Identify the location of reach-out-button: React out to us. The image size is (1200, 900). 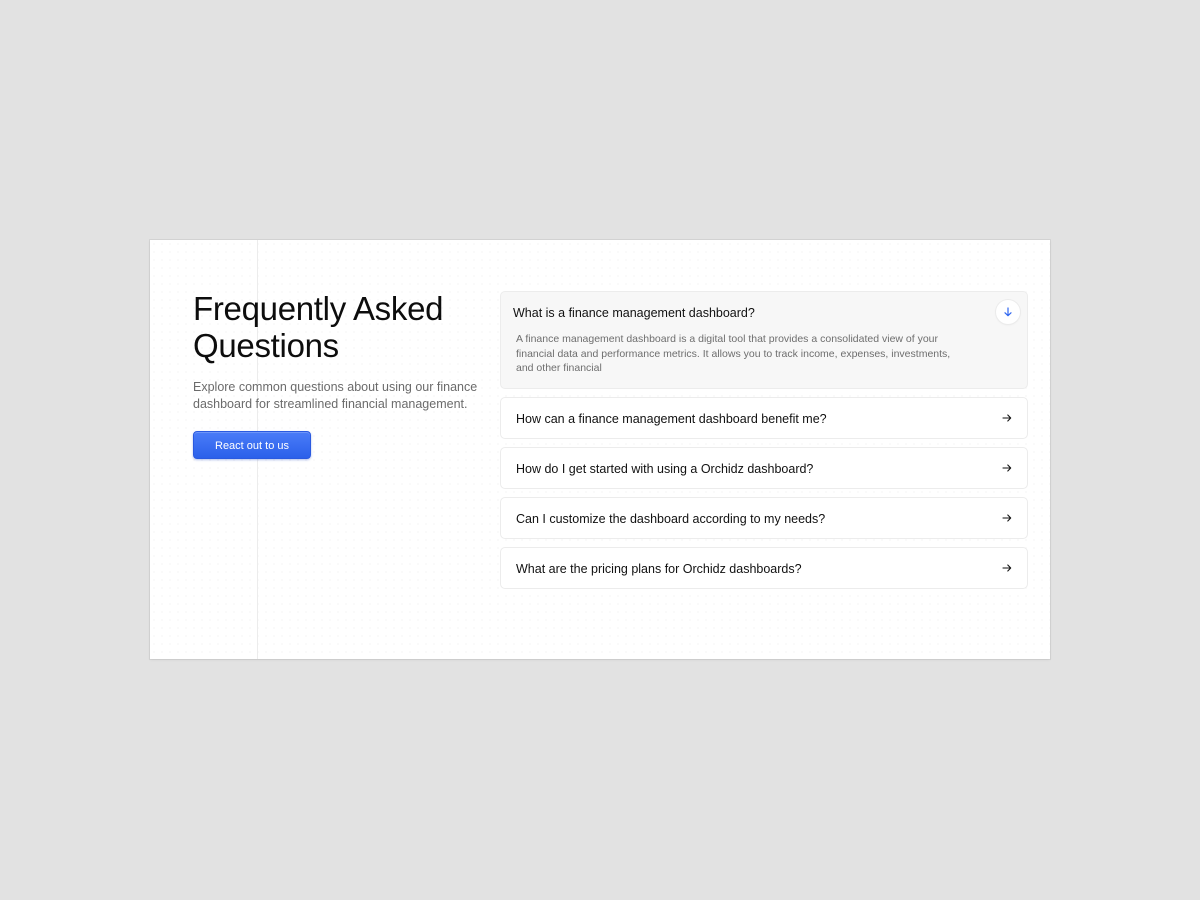
(252, 445).